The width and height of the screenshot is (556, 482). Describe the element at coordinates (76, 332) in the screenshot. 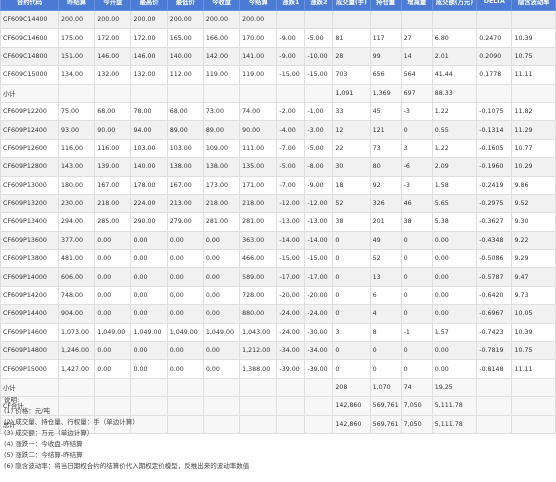

I see `table-cell: 1,073.00` at that location.